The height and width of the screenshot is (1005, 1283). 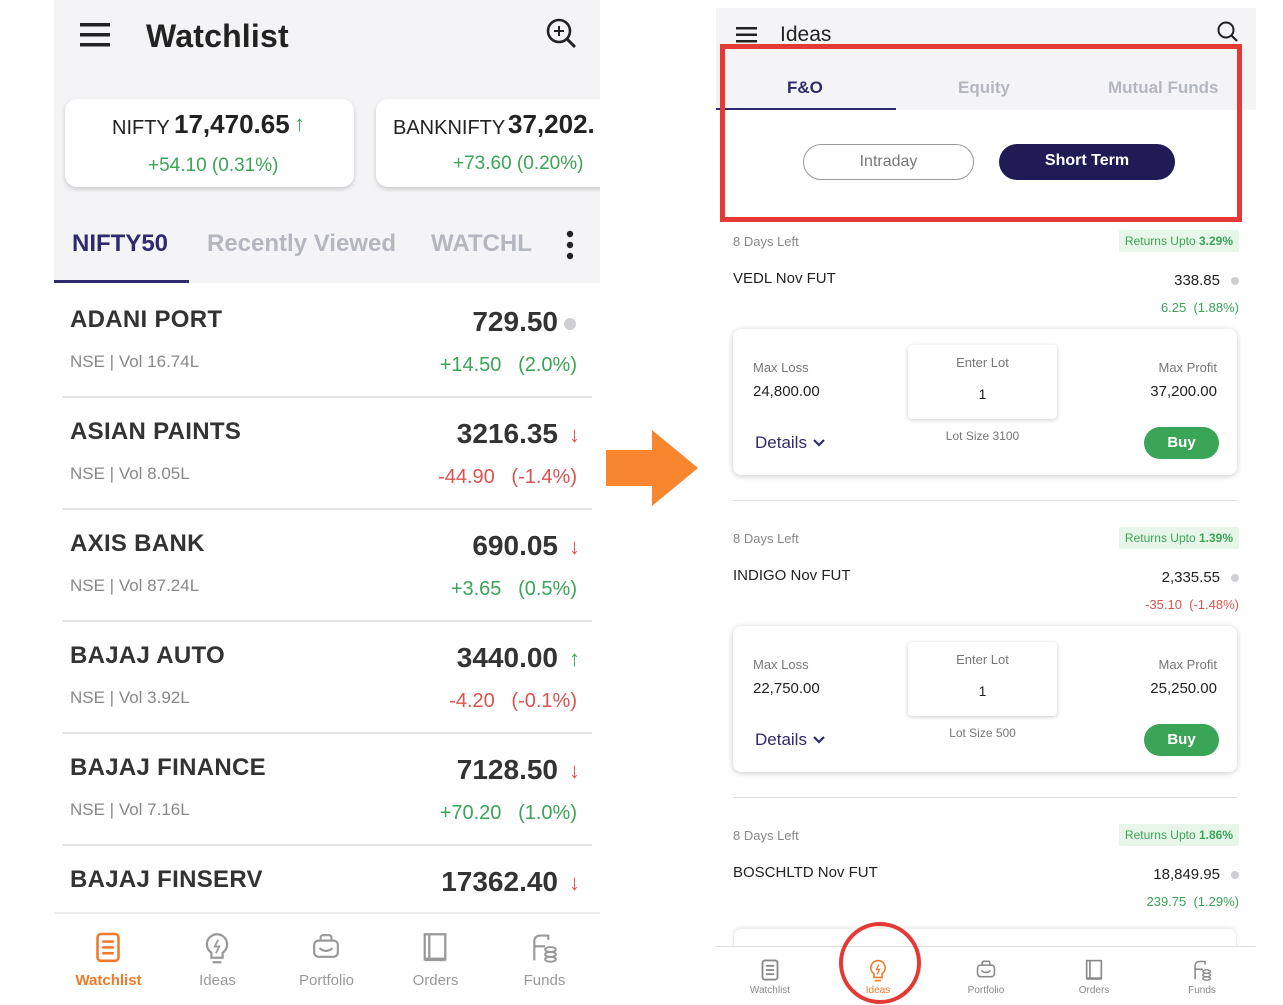 I want to click on stock-price: 3216.35, so click(x=507, y=433).